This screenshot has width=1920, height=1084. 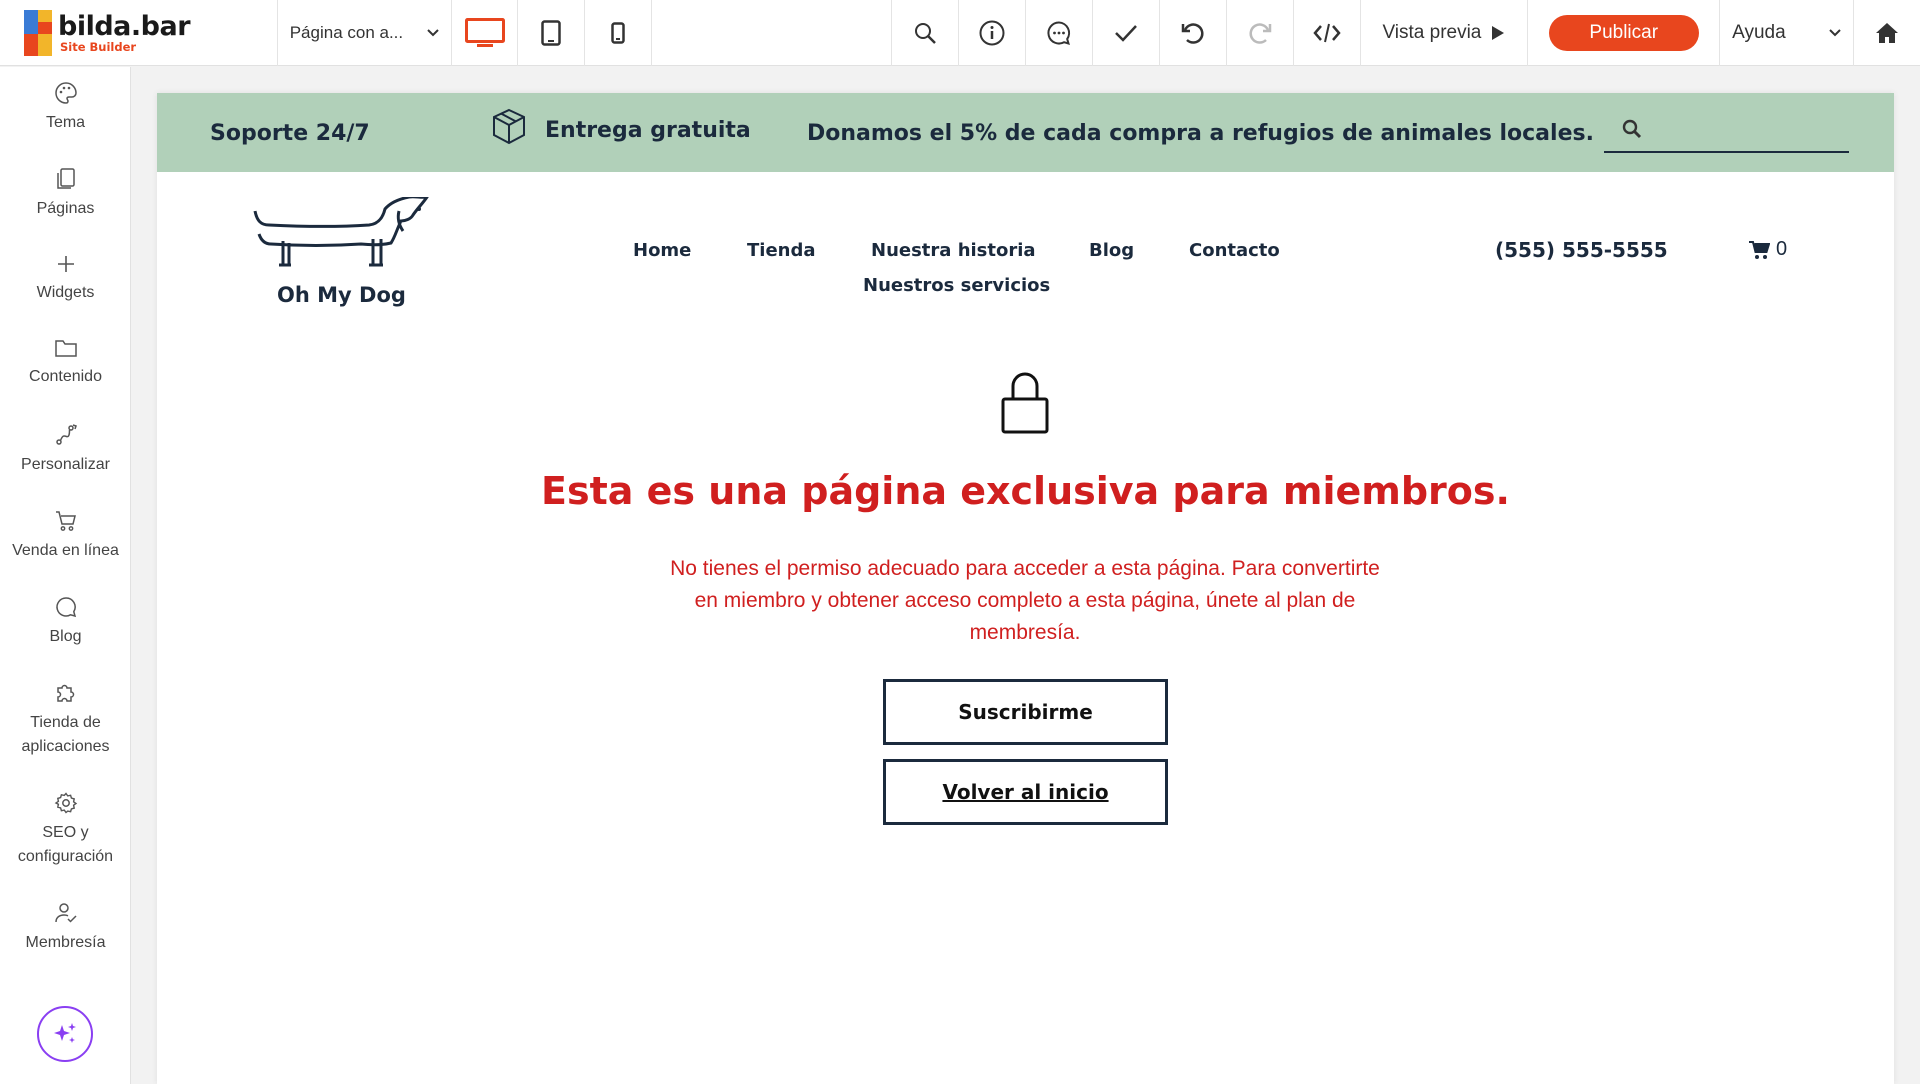 I want to click on dog-logo-icon, so click(x=341, y=232).